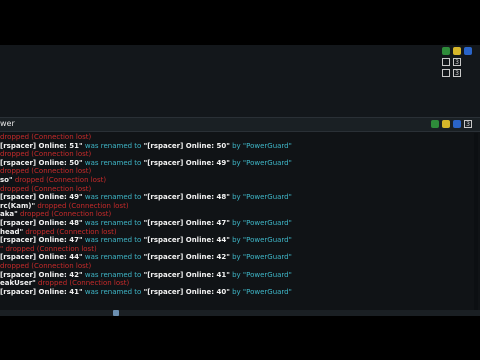  What do you see at coordinates (48, 248) in the screenshot?
I see `chat-message-segment: " dropped (Connection lost)` at bounding box center [48, 248].